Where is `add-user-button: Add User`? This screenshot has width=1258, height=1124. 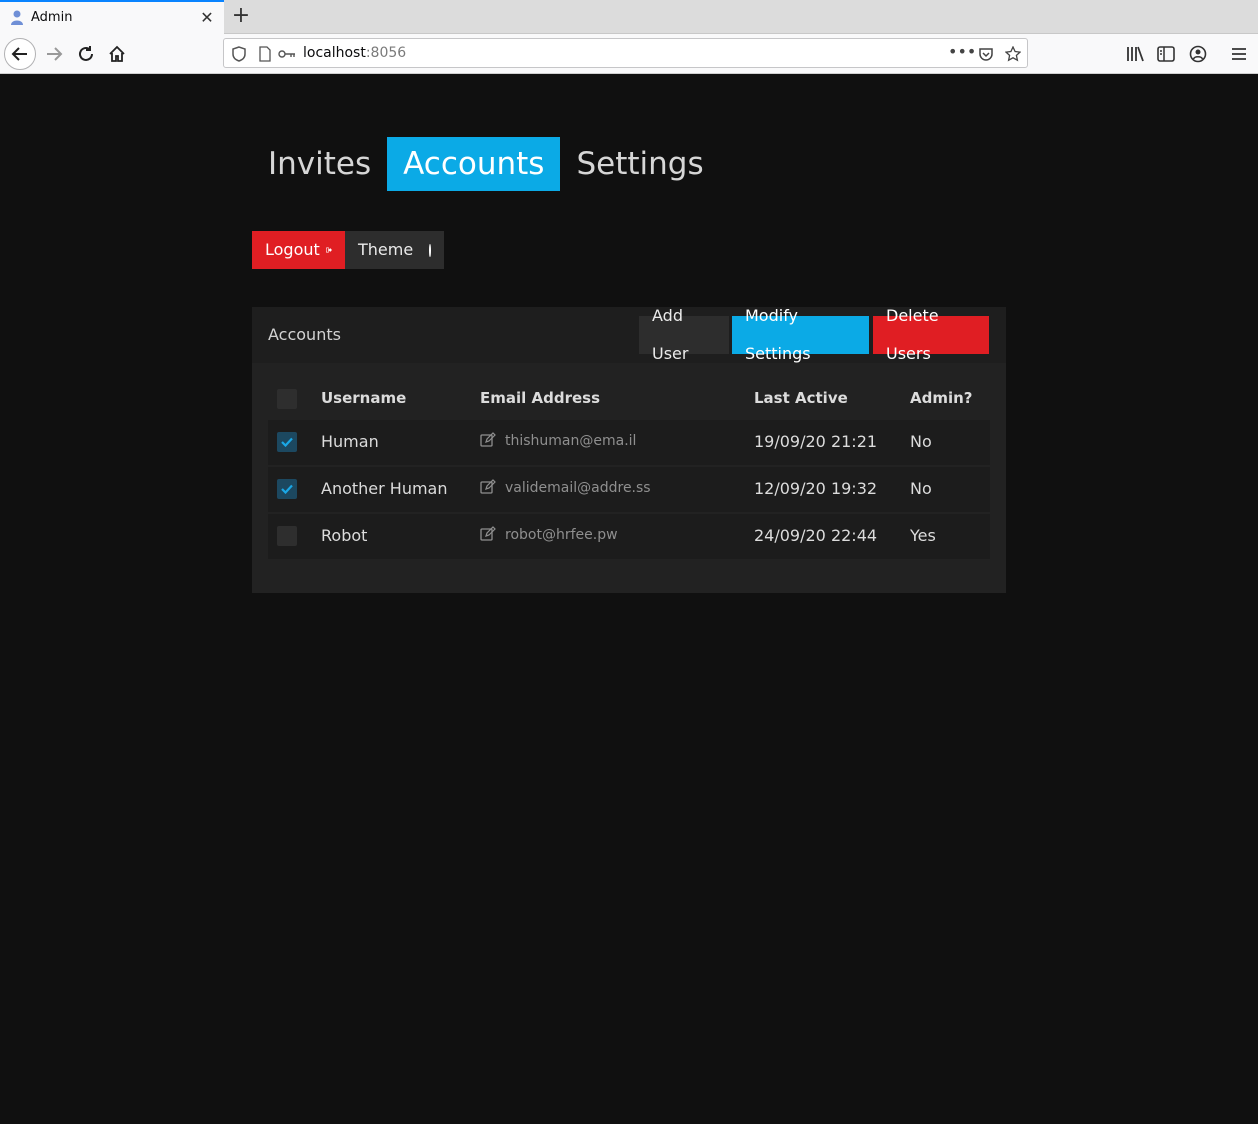 add-user-button: Add User is located at coordinates (684, 334).